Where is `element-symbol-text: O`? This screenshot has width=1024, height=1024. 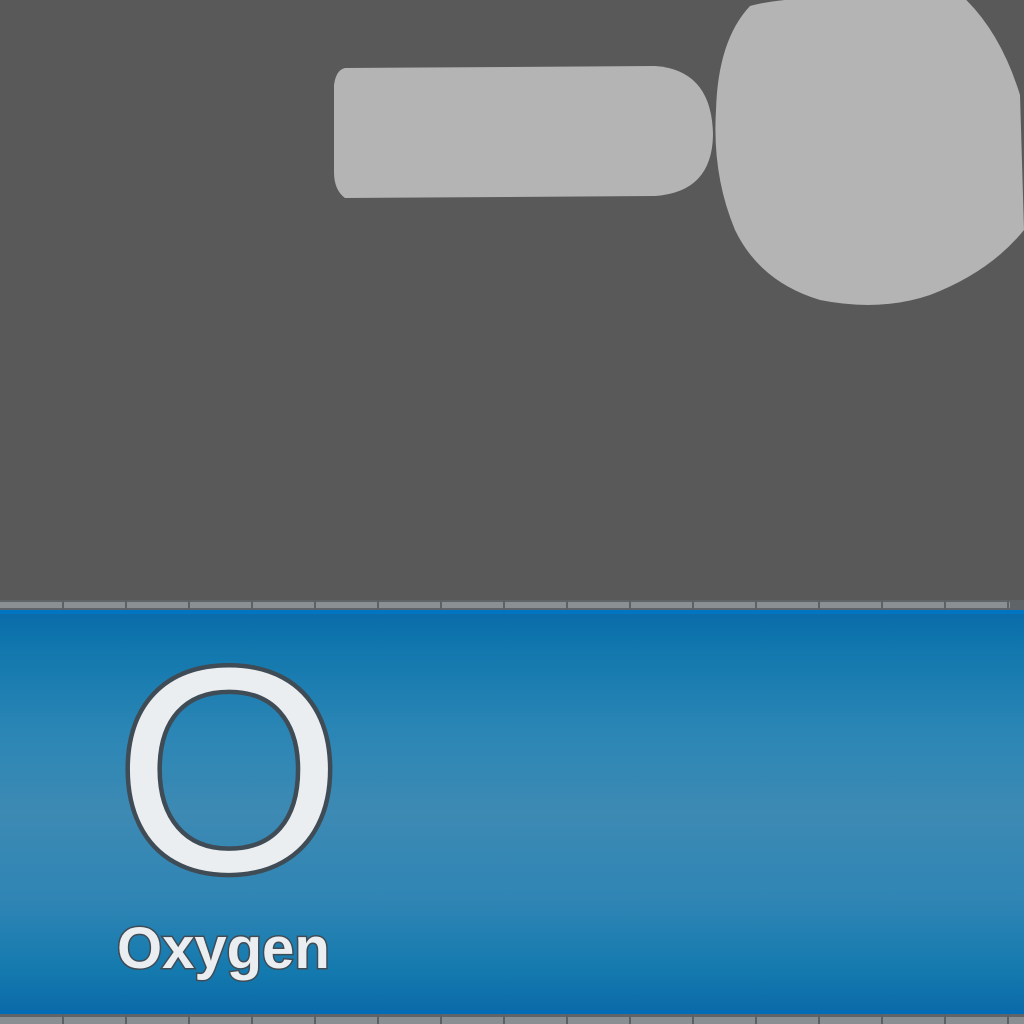 element-symbol-text: O is located at coordinates (229, 770).